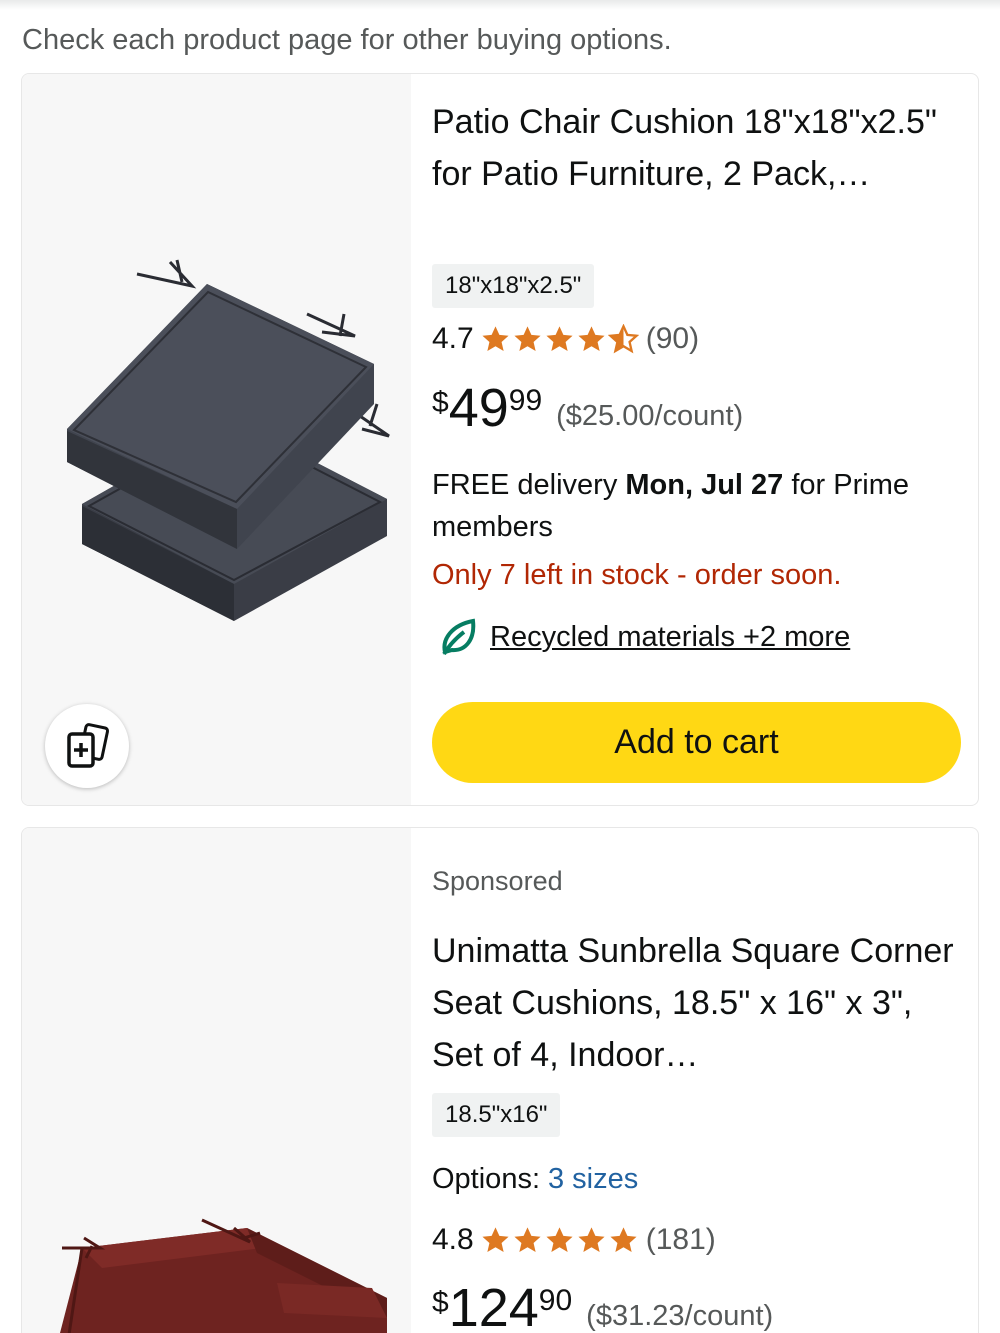 This screenshot has width=1000, height=1333. Describe the element at coordinates (500, 5) in the screenshot. I see `top-shadow` at that location.